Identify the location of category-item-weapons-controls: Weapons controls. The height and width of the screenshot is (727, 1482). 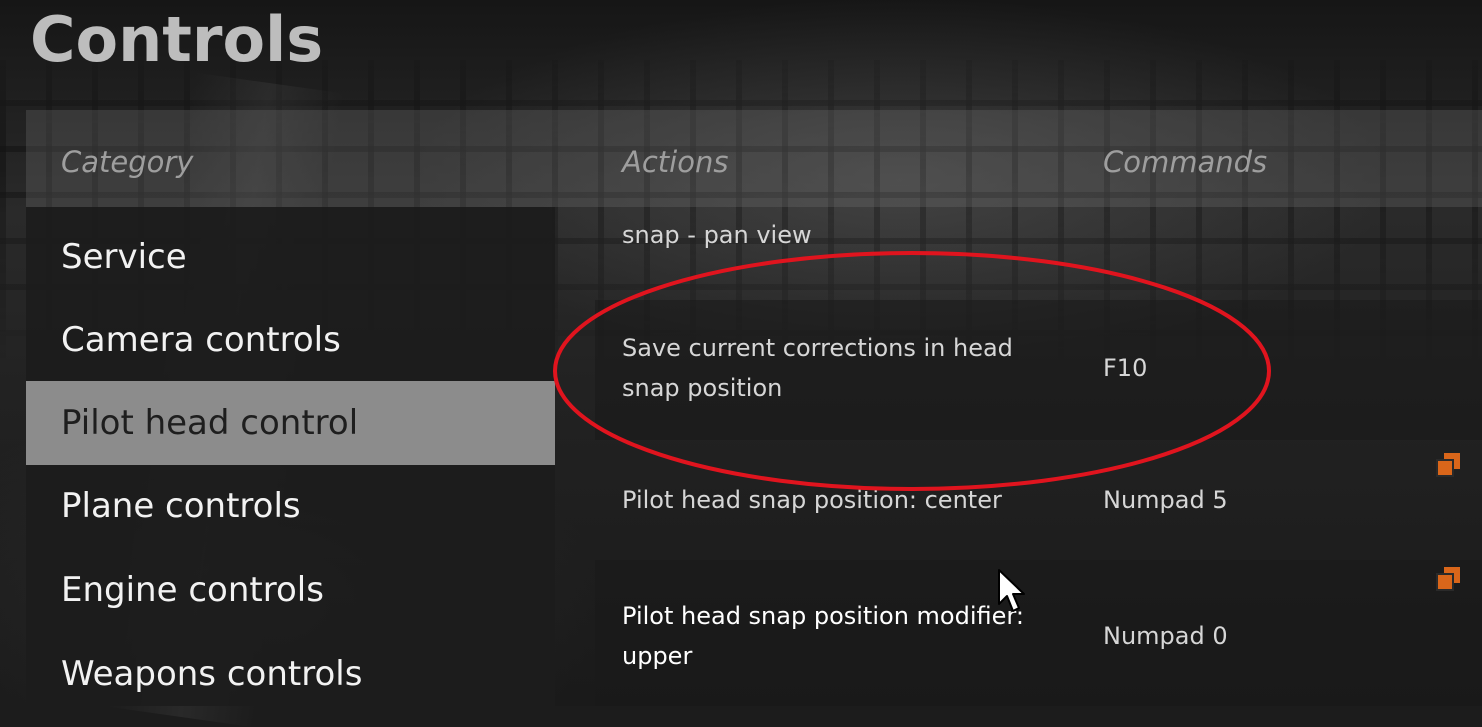
(290, 674).